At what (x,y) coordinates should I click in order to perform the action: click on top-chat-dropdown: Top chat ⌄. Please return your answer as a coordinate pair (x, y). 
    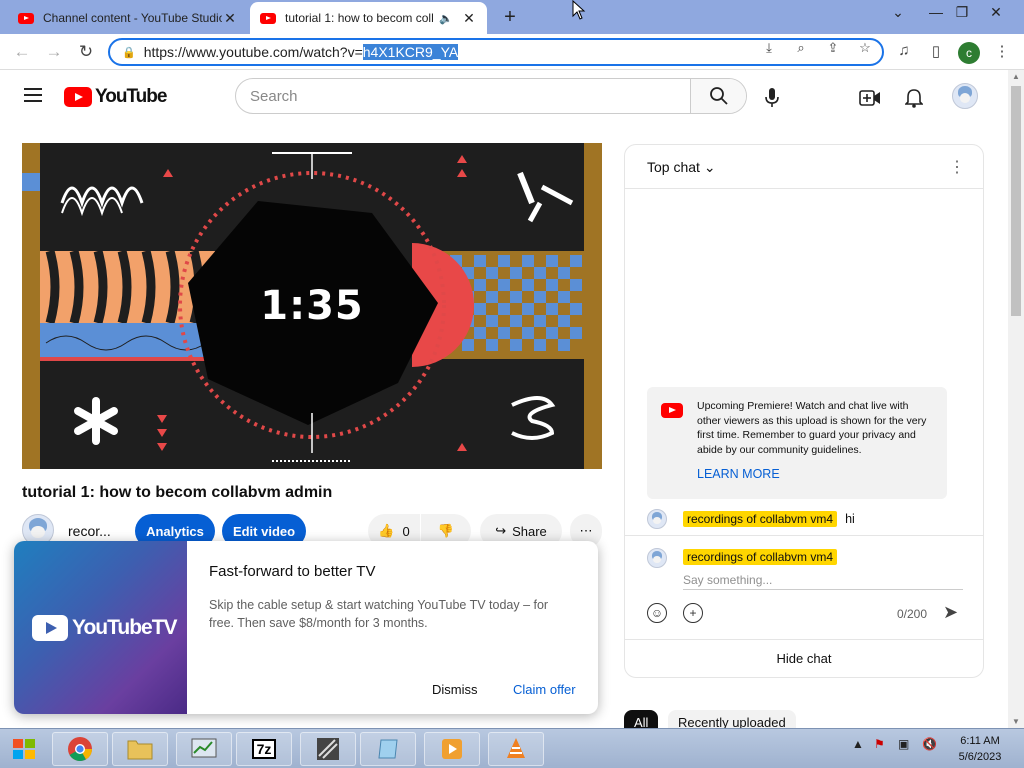
    Looking at the image, I should click on (681, 167).